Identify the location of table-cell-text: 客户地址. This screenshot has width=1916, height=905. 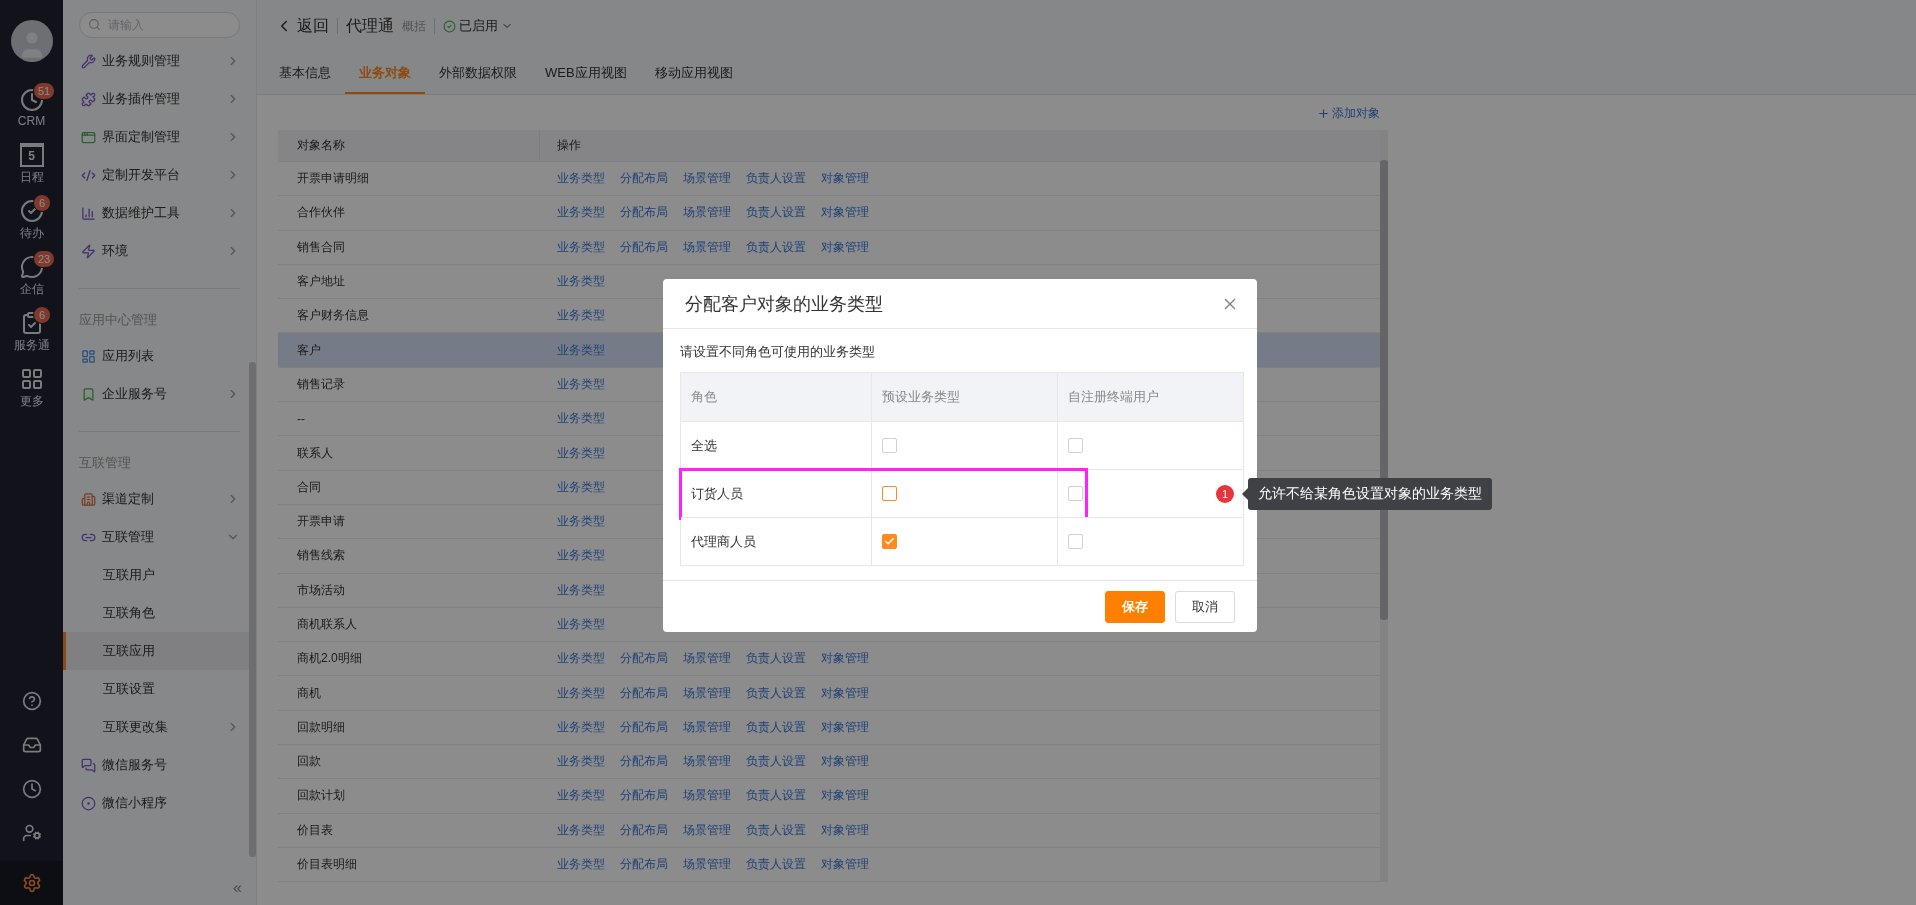
(321, 282).